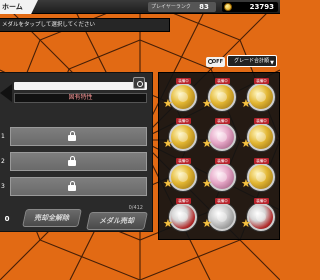 The height and width of the screenshot is (280, 320). Describe the element at coordinates (272, 63) in the screenshot. I see `chevron-down-icon: ▼` at that location.